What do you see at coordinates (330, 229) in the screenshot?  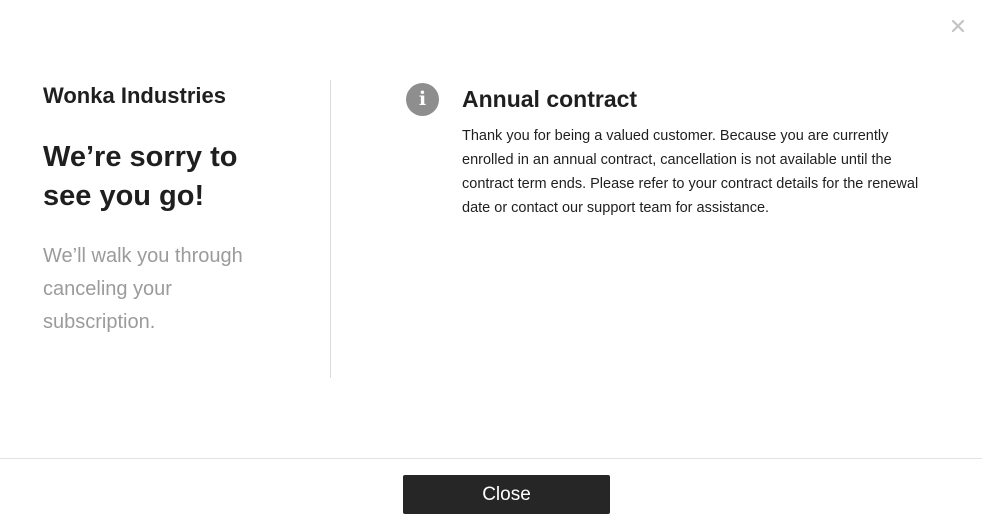 I see `vertical-divider` at bounding box center [330, 229].